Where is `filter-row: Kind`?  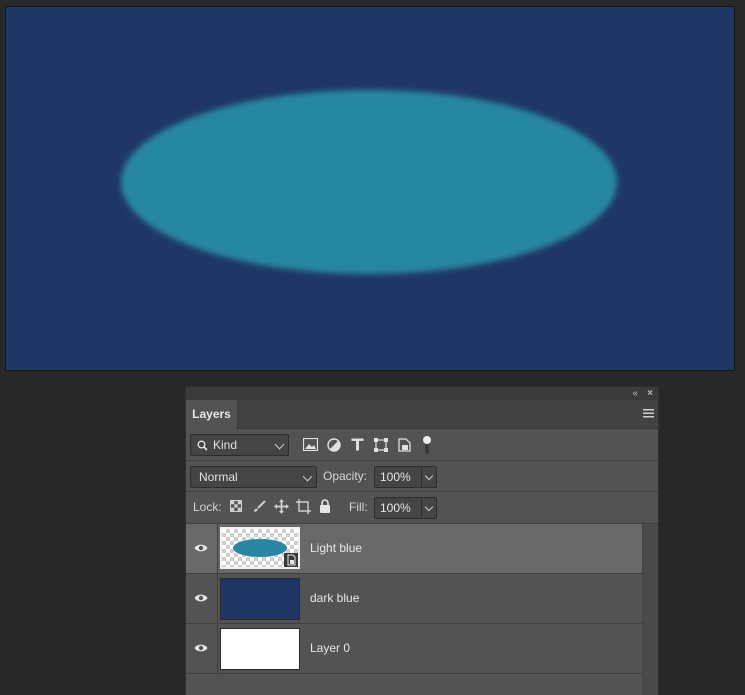 filter-row: Kind is located at coordinates (422, 445).